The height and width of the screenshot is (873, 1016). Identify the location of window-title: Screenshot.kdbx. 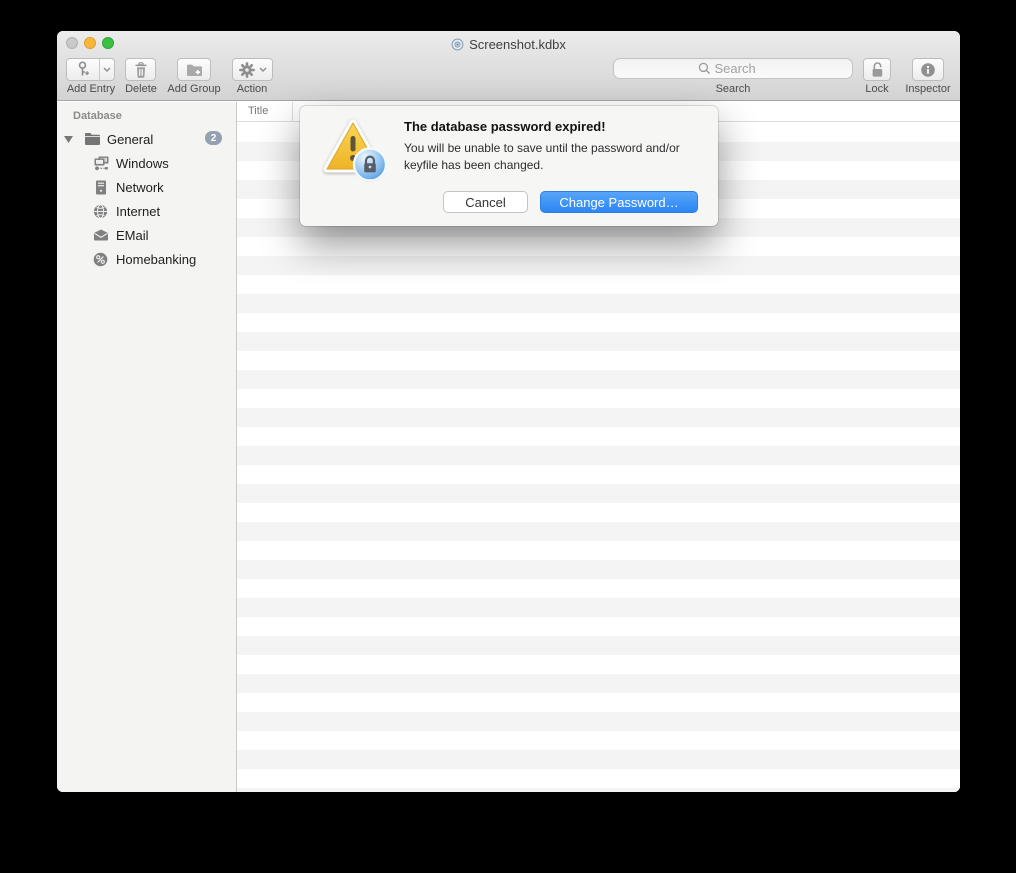
(517, 44).